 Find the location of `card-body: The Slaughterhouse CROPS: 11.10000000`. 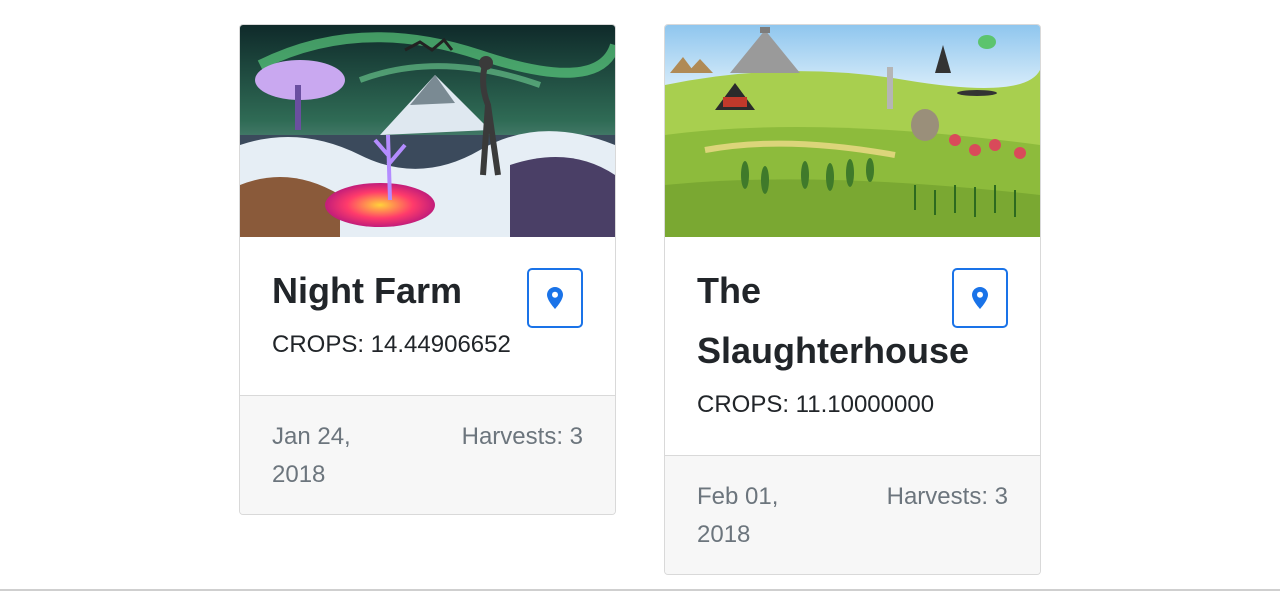

card-body: The Slaughterhouse CROPS: 11.10000000 is located at coordinates (852, 346).